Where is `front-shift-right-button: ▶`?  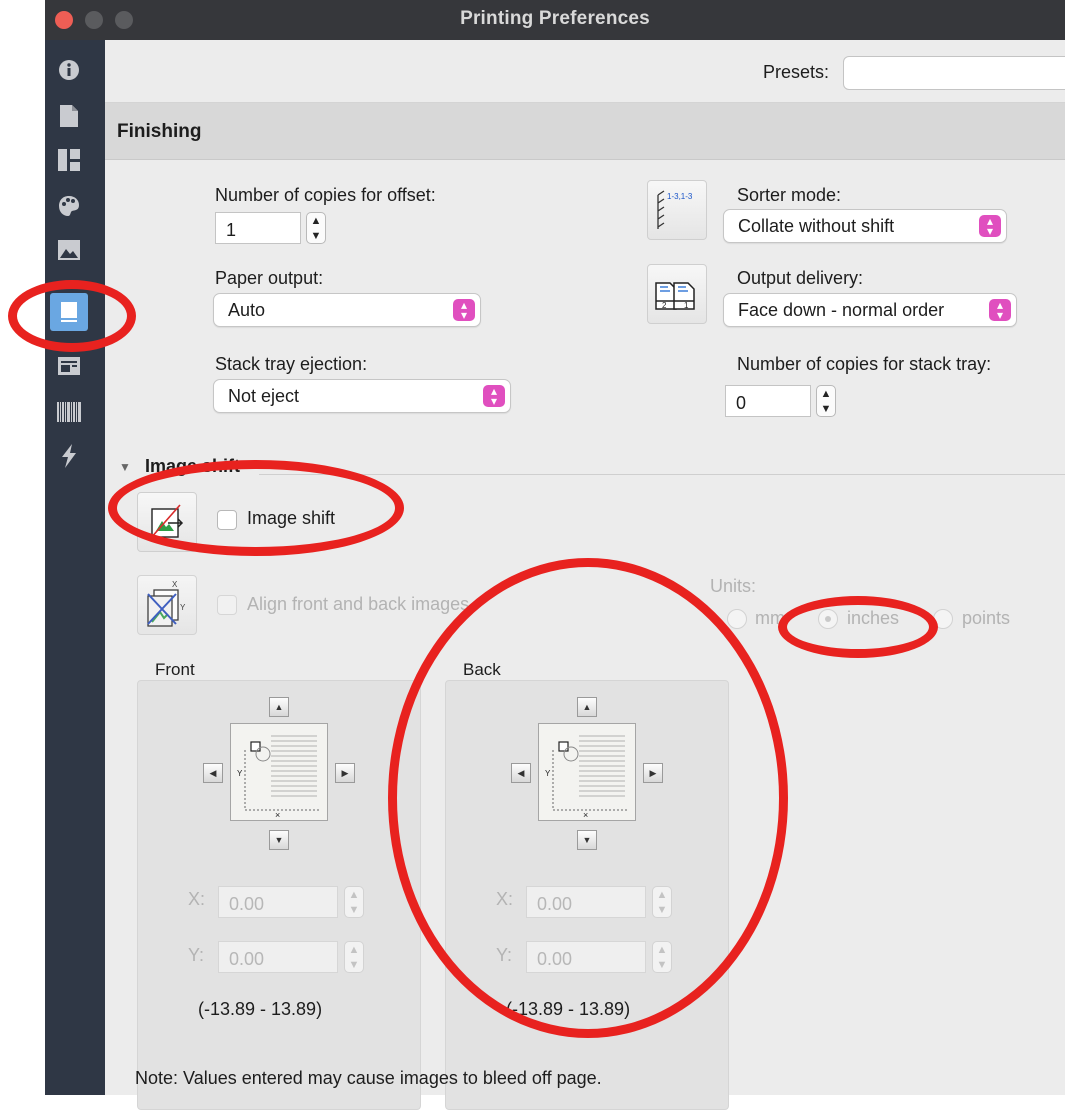
front-shift-right-button: ▶ is located at coordinates (345, 773).